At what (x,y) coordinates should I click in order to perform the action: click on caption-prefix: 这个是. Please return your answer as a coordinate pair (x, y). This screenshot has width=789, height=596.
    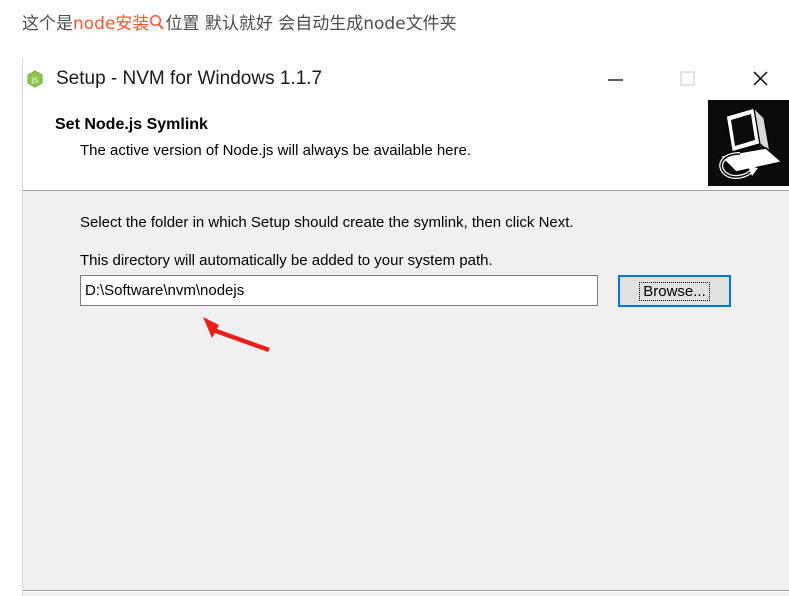
    Looking at the image, I should click on (47, 24).